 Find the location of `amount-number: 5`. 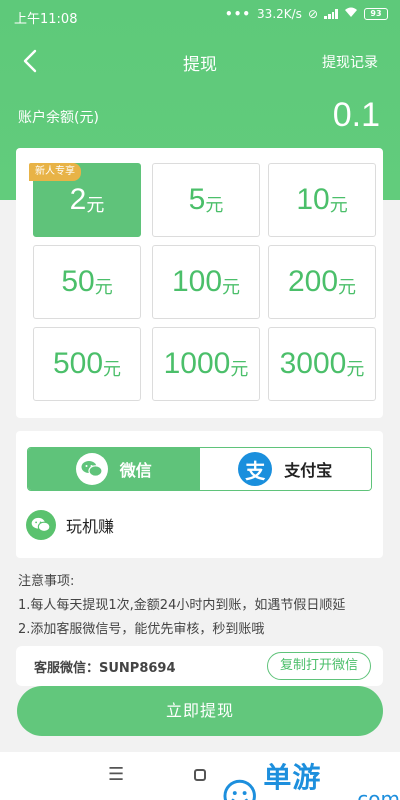

amount-number: 5 is located at coordinates (197, 199).